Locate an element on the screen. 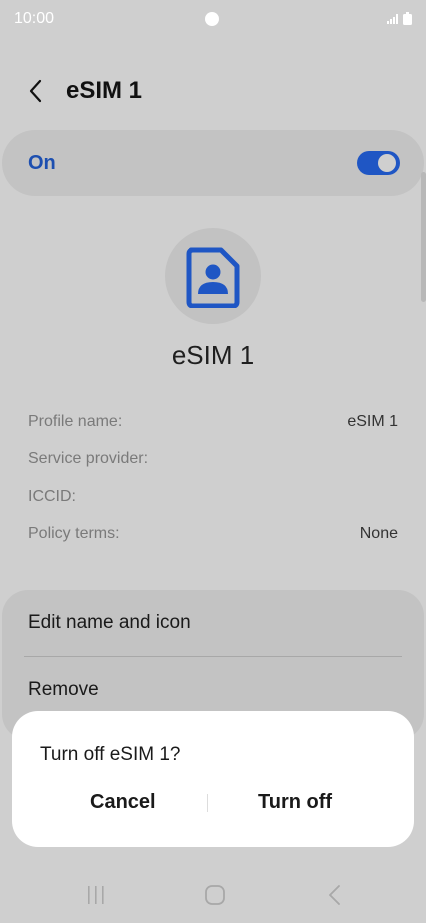 The width and height of the screenshot is (426, 923). detail-label: Profile name: is located at coordinates (75, 421).